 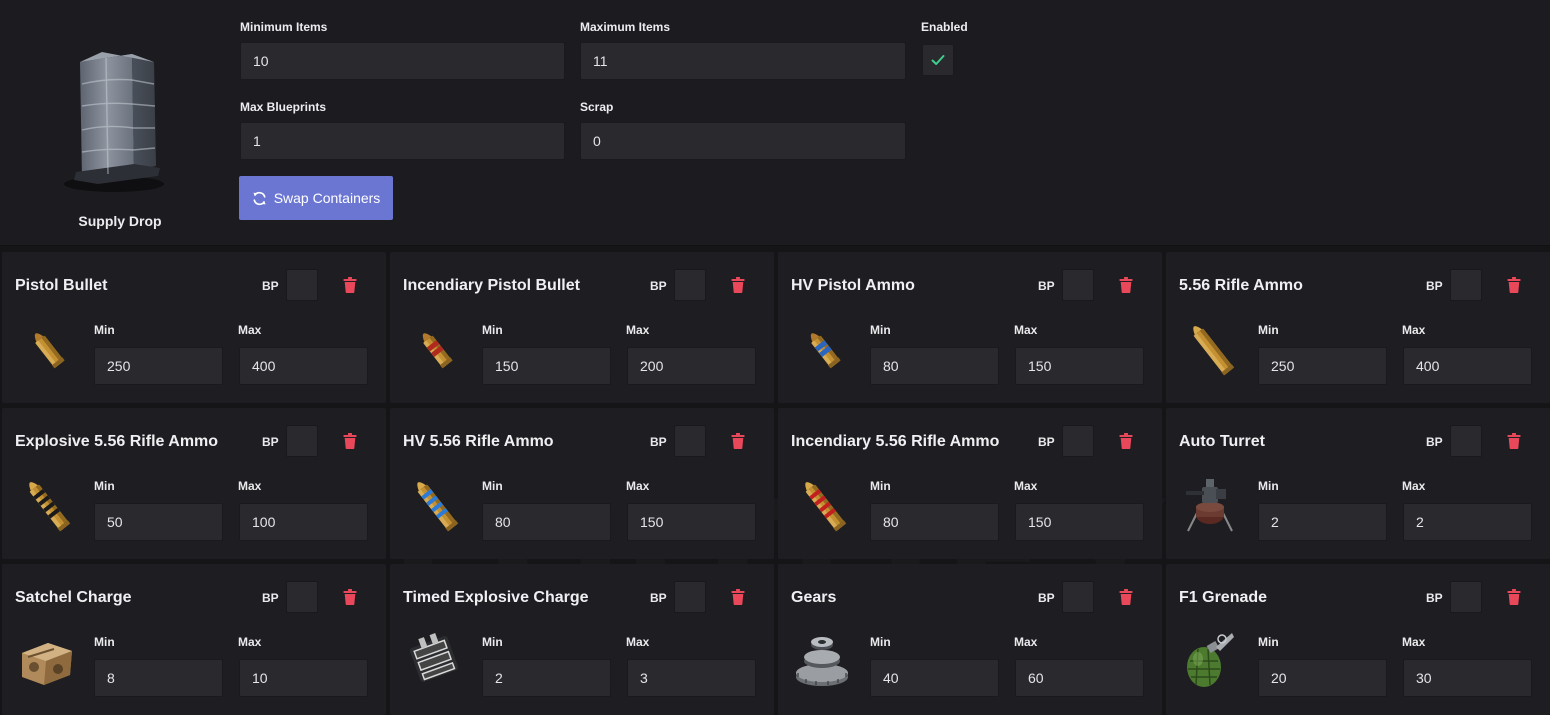 I want to click on max-blueprints-label: Max Blueprints, so click(x=283, y=107).